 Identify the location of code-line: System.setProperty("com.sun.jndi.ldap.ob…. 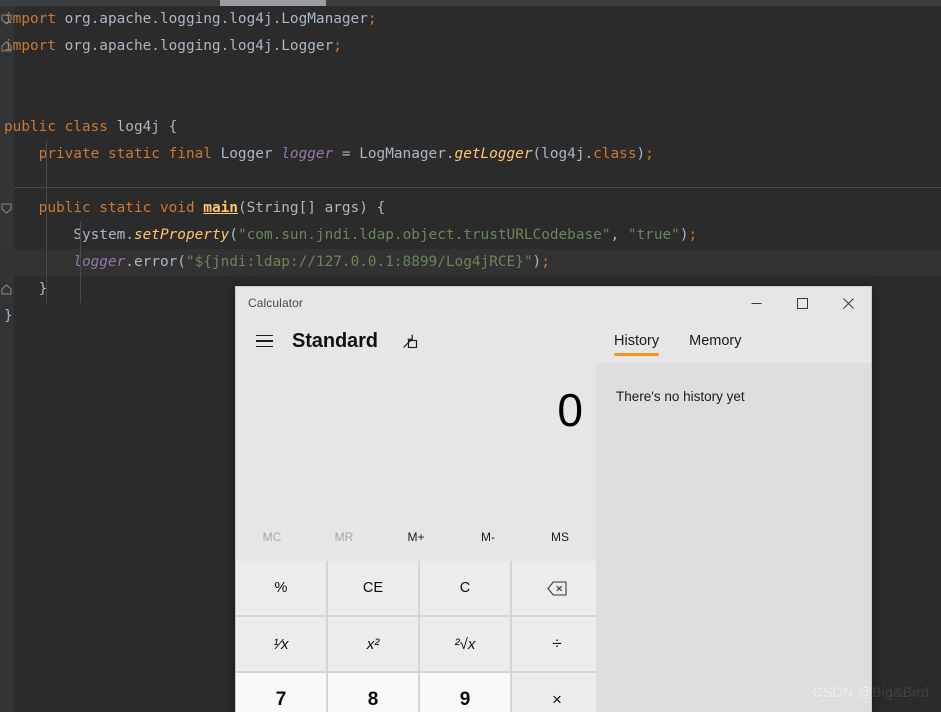
(470, 235).